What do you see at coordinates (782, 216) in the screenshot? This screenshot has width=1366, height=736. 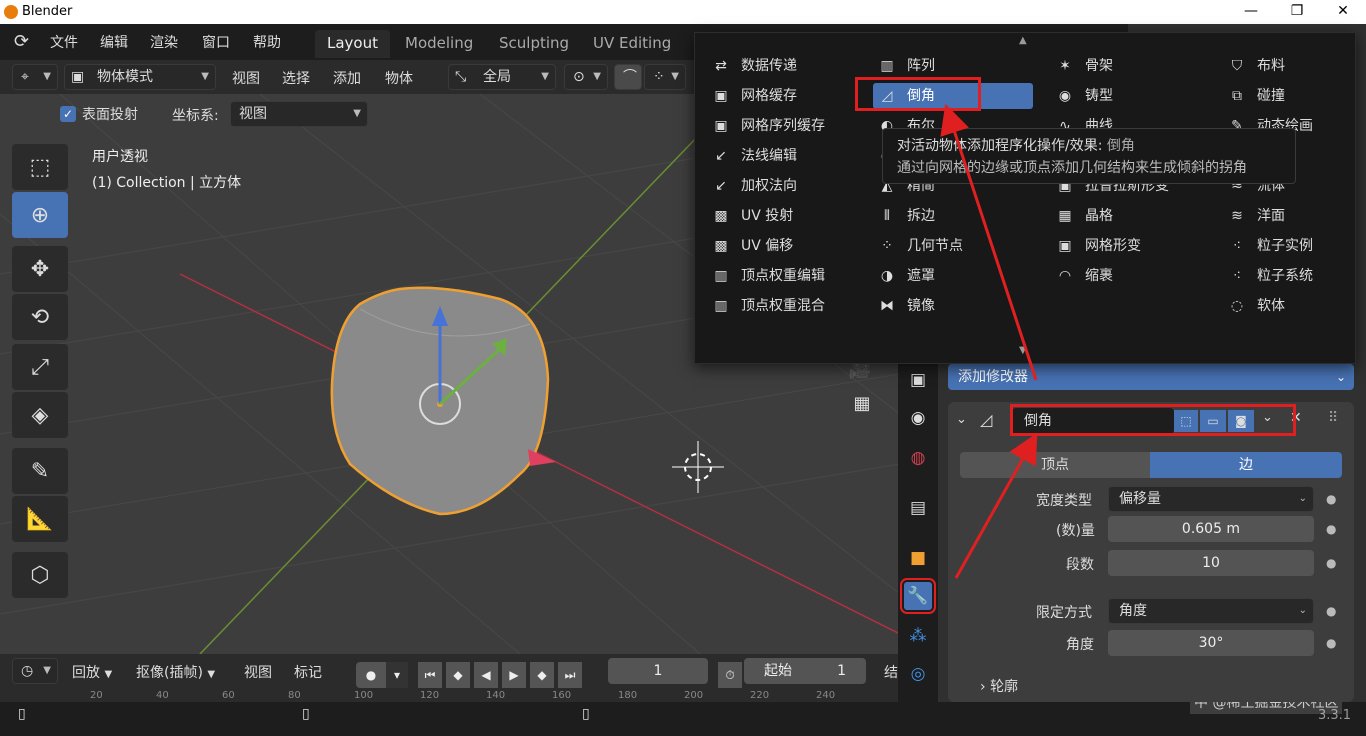 I see `modifier-menu-item: ▩ UV 投射` at bounding box center [782, 216].